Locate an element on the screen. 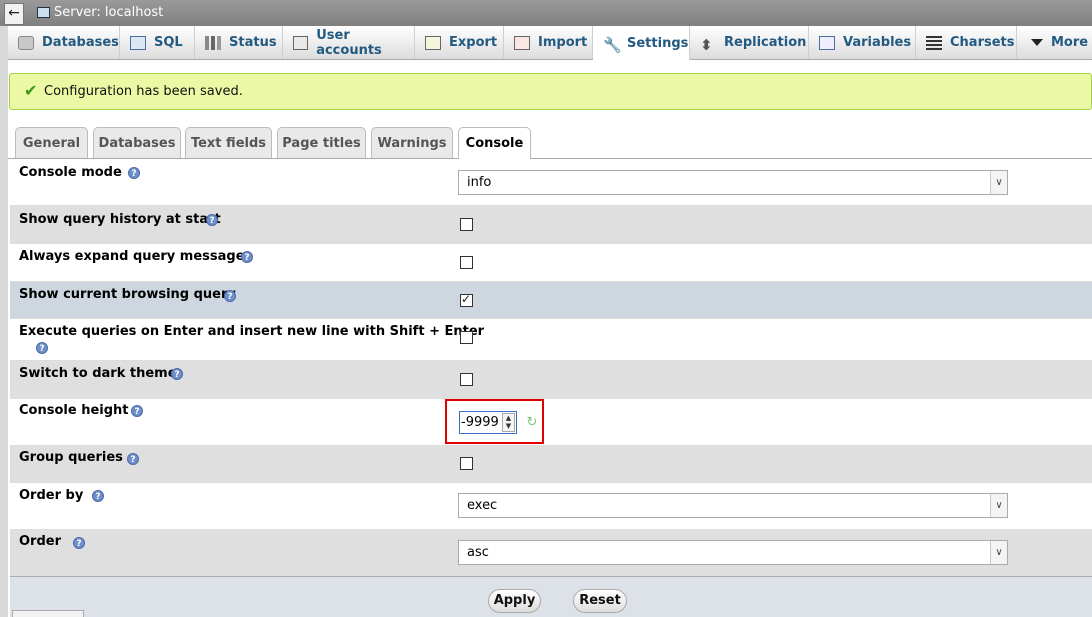 The image size is (1092, 617). reset-button: Reset is located at coordinates (600, 601).